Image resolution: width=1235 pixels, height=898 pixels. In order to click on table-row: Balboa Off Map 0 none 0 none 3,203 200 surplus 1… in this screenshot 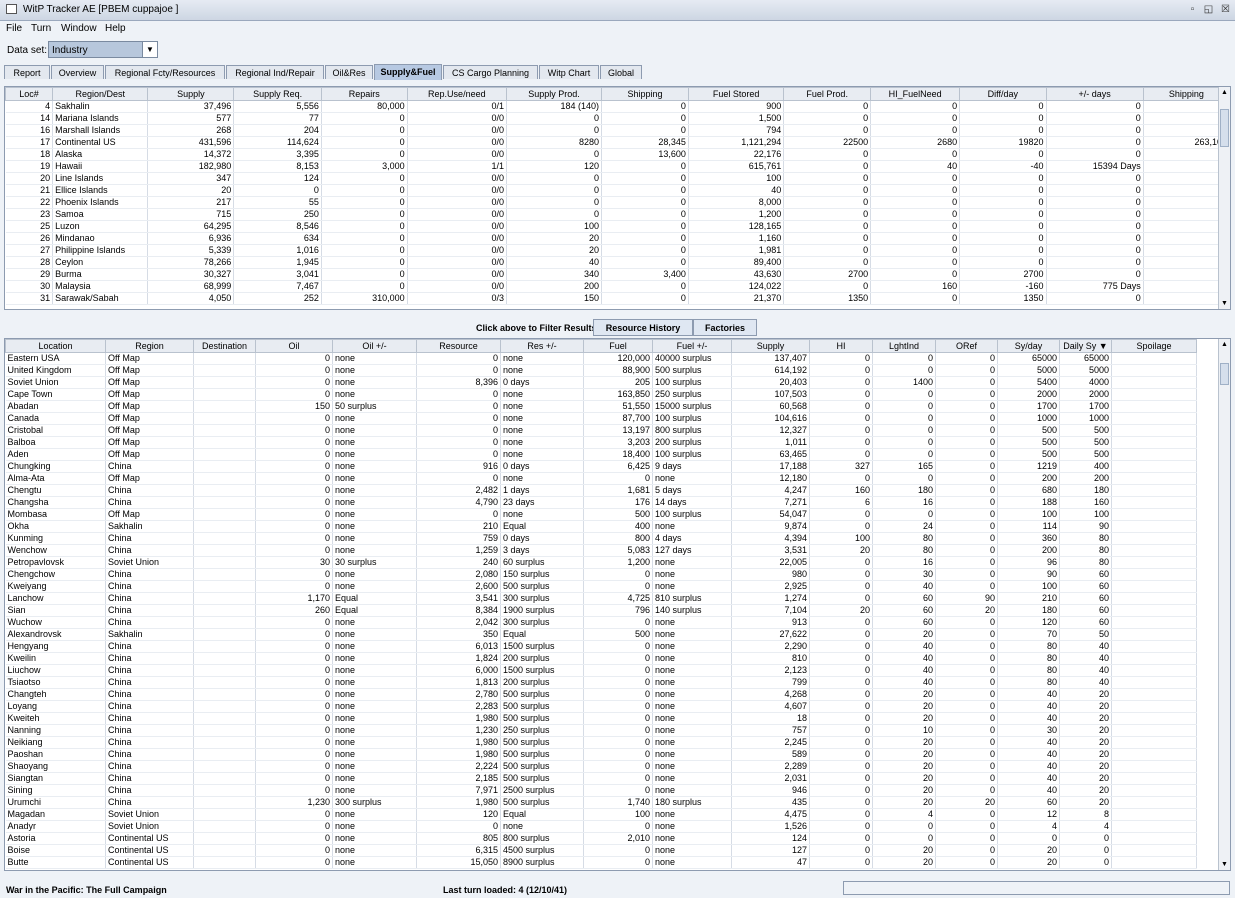, I will do `click(601, 442)`.